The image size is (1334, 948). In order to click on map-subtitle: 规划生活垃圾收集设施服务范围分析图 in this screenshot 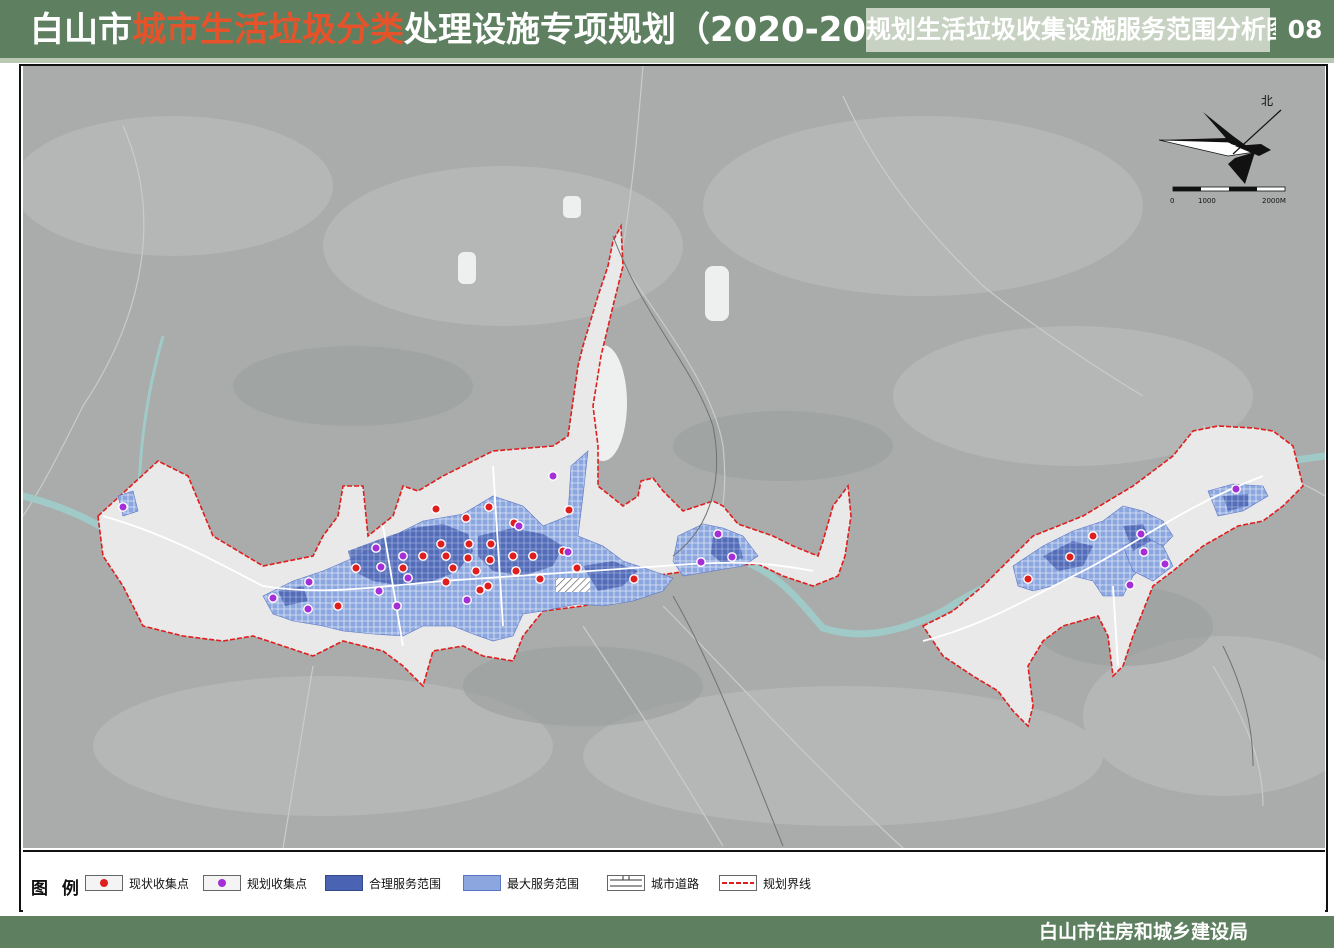, I will do `click(1078, 30)`.